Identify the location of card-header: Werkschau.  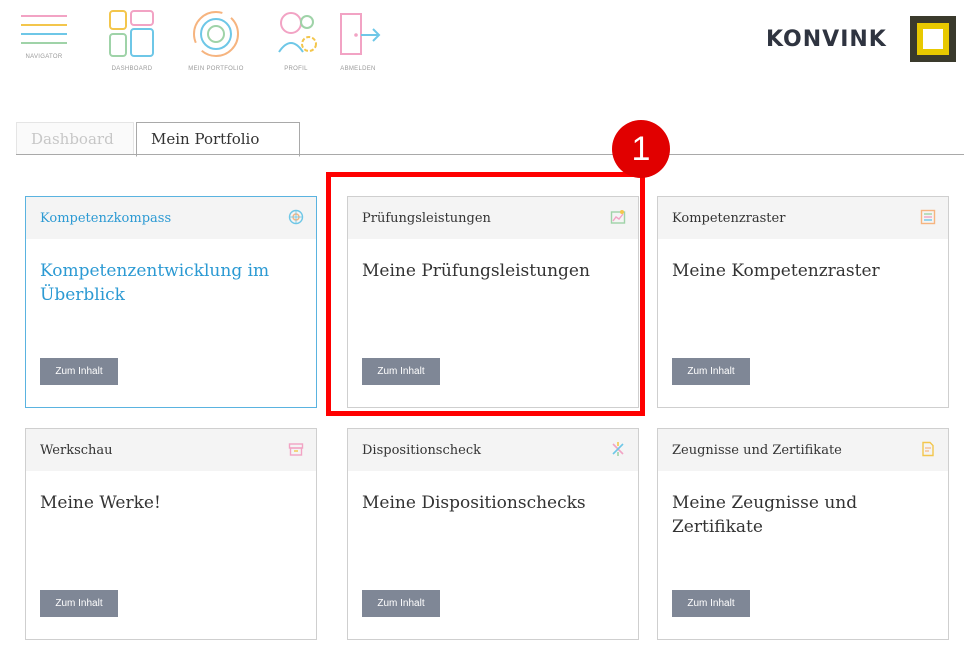
(171, 450).